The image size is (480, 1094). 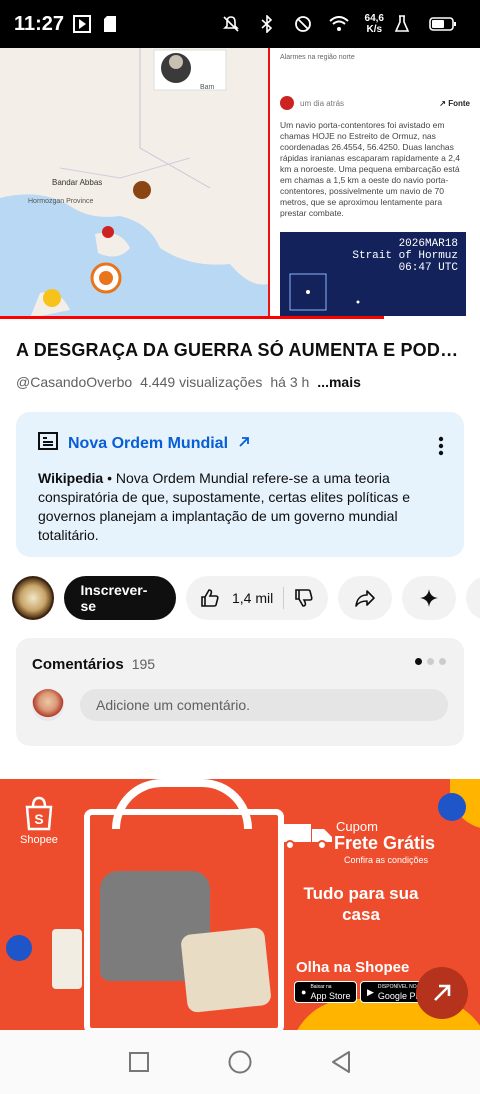 I want to click on action-row: Inscrever-se 1,4 mil, so click(x=246, y=598).